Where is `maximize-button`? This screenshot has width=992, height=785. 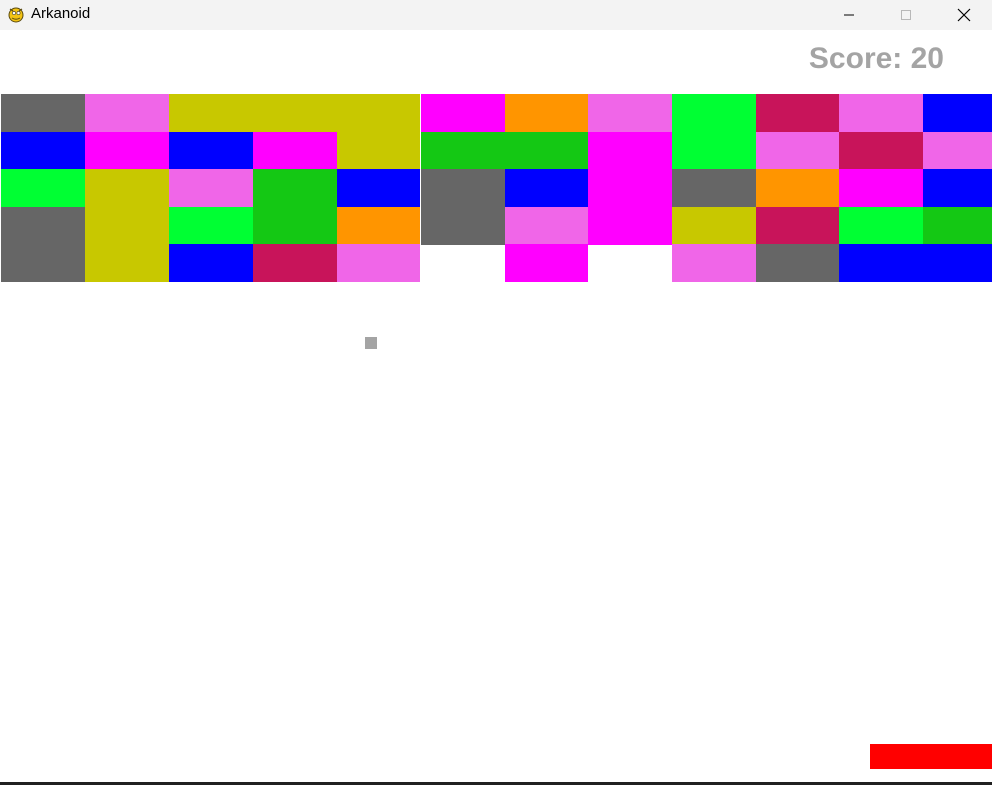
maximize-button is located at coordinates (906, 15).